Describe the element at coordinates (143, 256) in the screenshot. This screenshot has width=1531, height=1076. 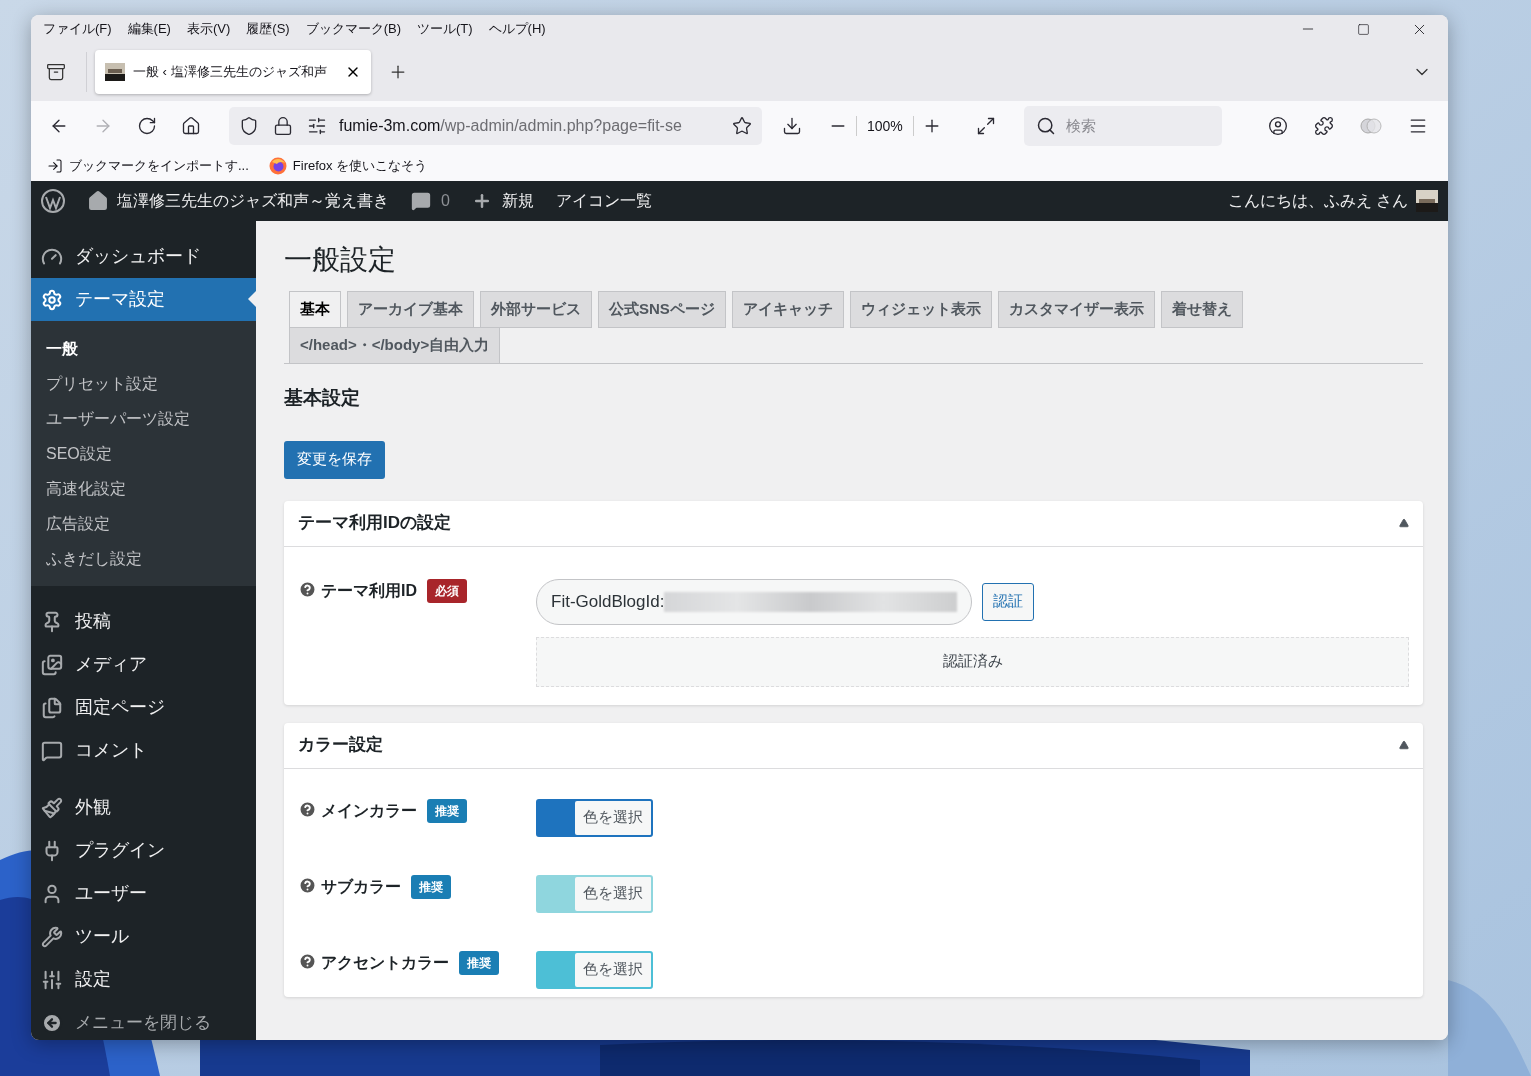
I see `sidebar-item: ダッシュボード` at that location.